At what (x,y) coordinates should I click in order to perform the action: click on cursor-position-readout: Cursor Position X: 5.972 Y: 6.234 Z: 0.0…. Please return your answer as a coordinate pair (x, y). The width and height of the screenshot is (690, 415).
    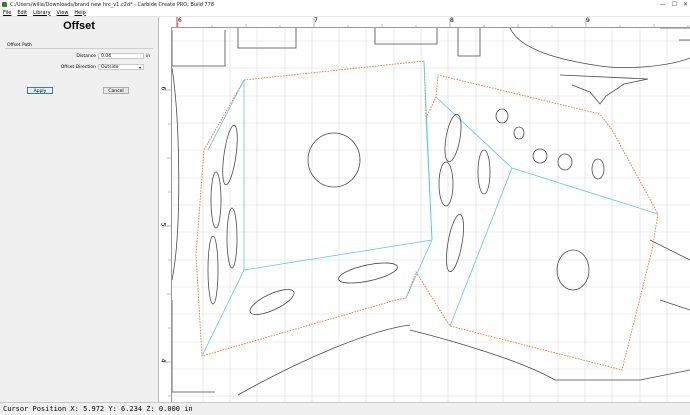
    Looking at the image, I should click on (98, 409).